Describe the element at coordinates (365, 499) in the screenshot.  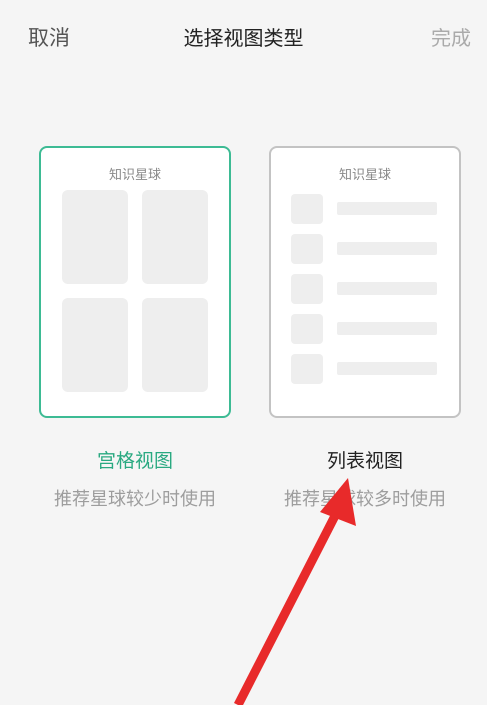
I see `list-view-description: 推荐星球较多时使用` at that location.